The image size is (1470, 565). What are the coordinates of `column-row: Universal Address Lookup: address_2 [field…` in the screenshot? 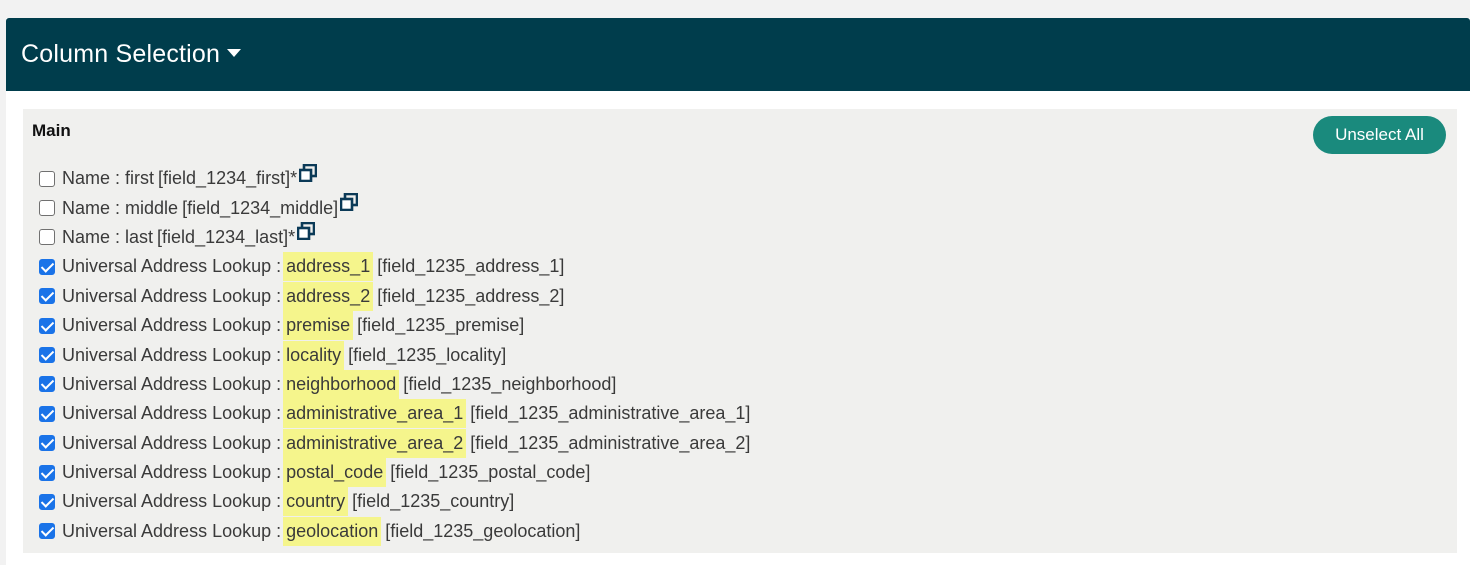 It's located at (394, 296).